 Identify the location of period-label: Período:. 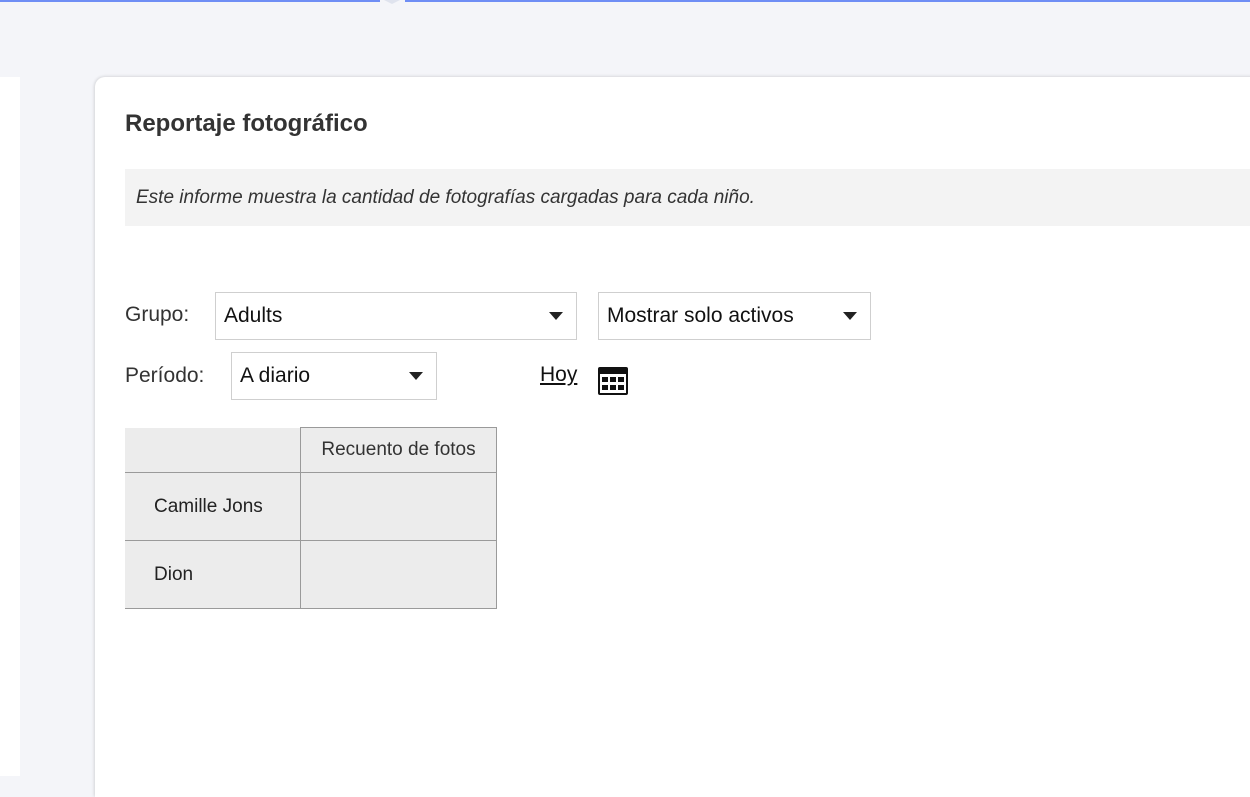
(165, 375).